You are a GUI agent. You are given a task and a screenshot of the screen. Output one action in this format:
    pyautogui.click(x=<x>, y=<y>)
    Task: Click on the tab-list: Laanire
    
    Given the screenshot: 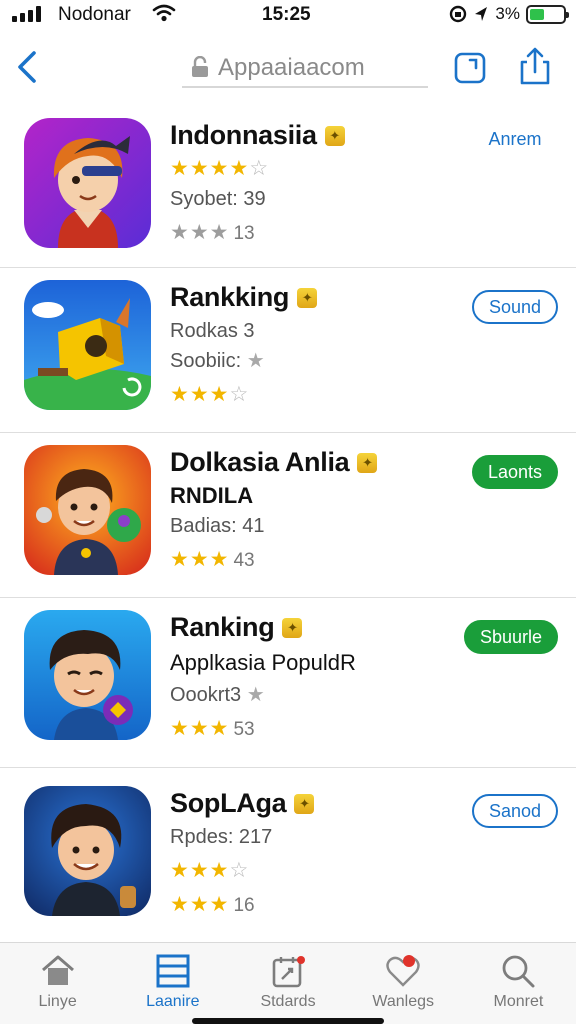 What is the action you would take?
    pyautogui.click(x=172, y=983)
    